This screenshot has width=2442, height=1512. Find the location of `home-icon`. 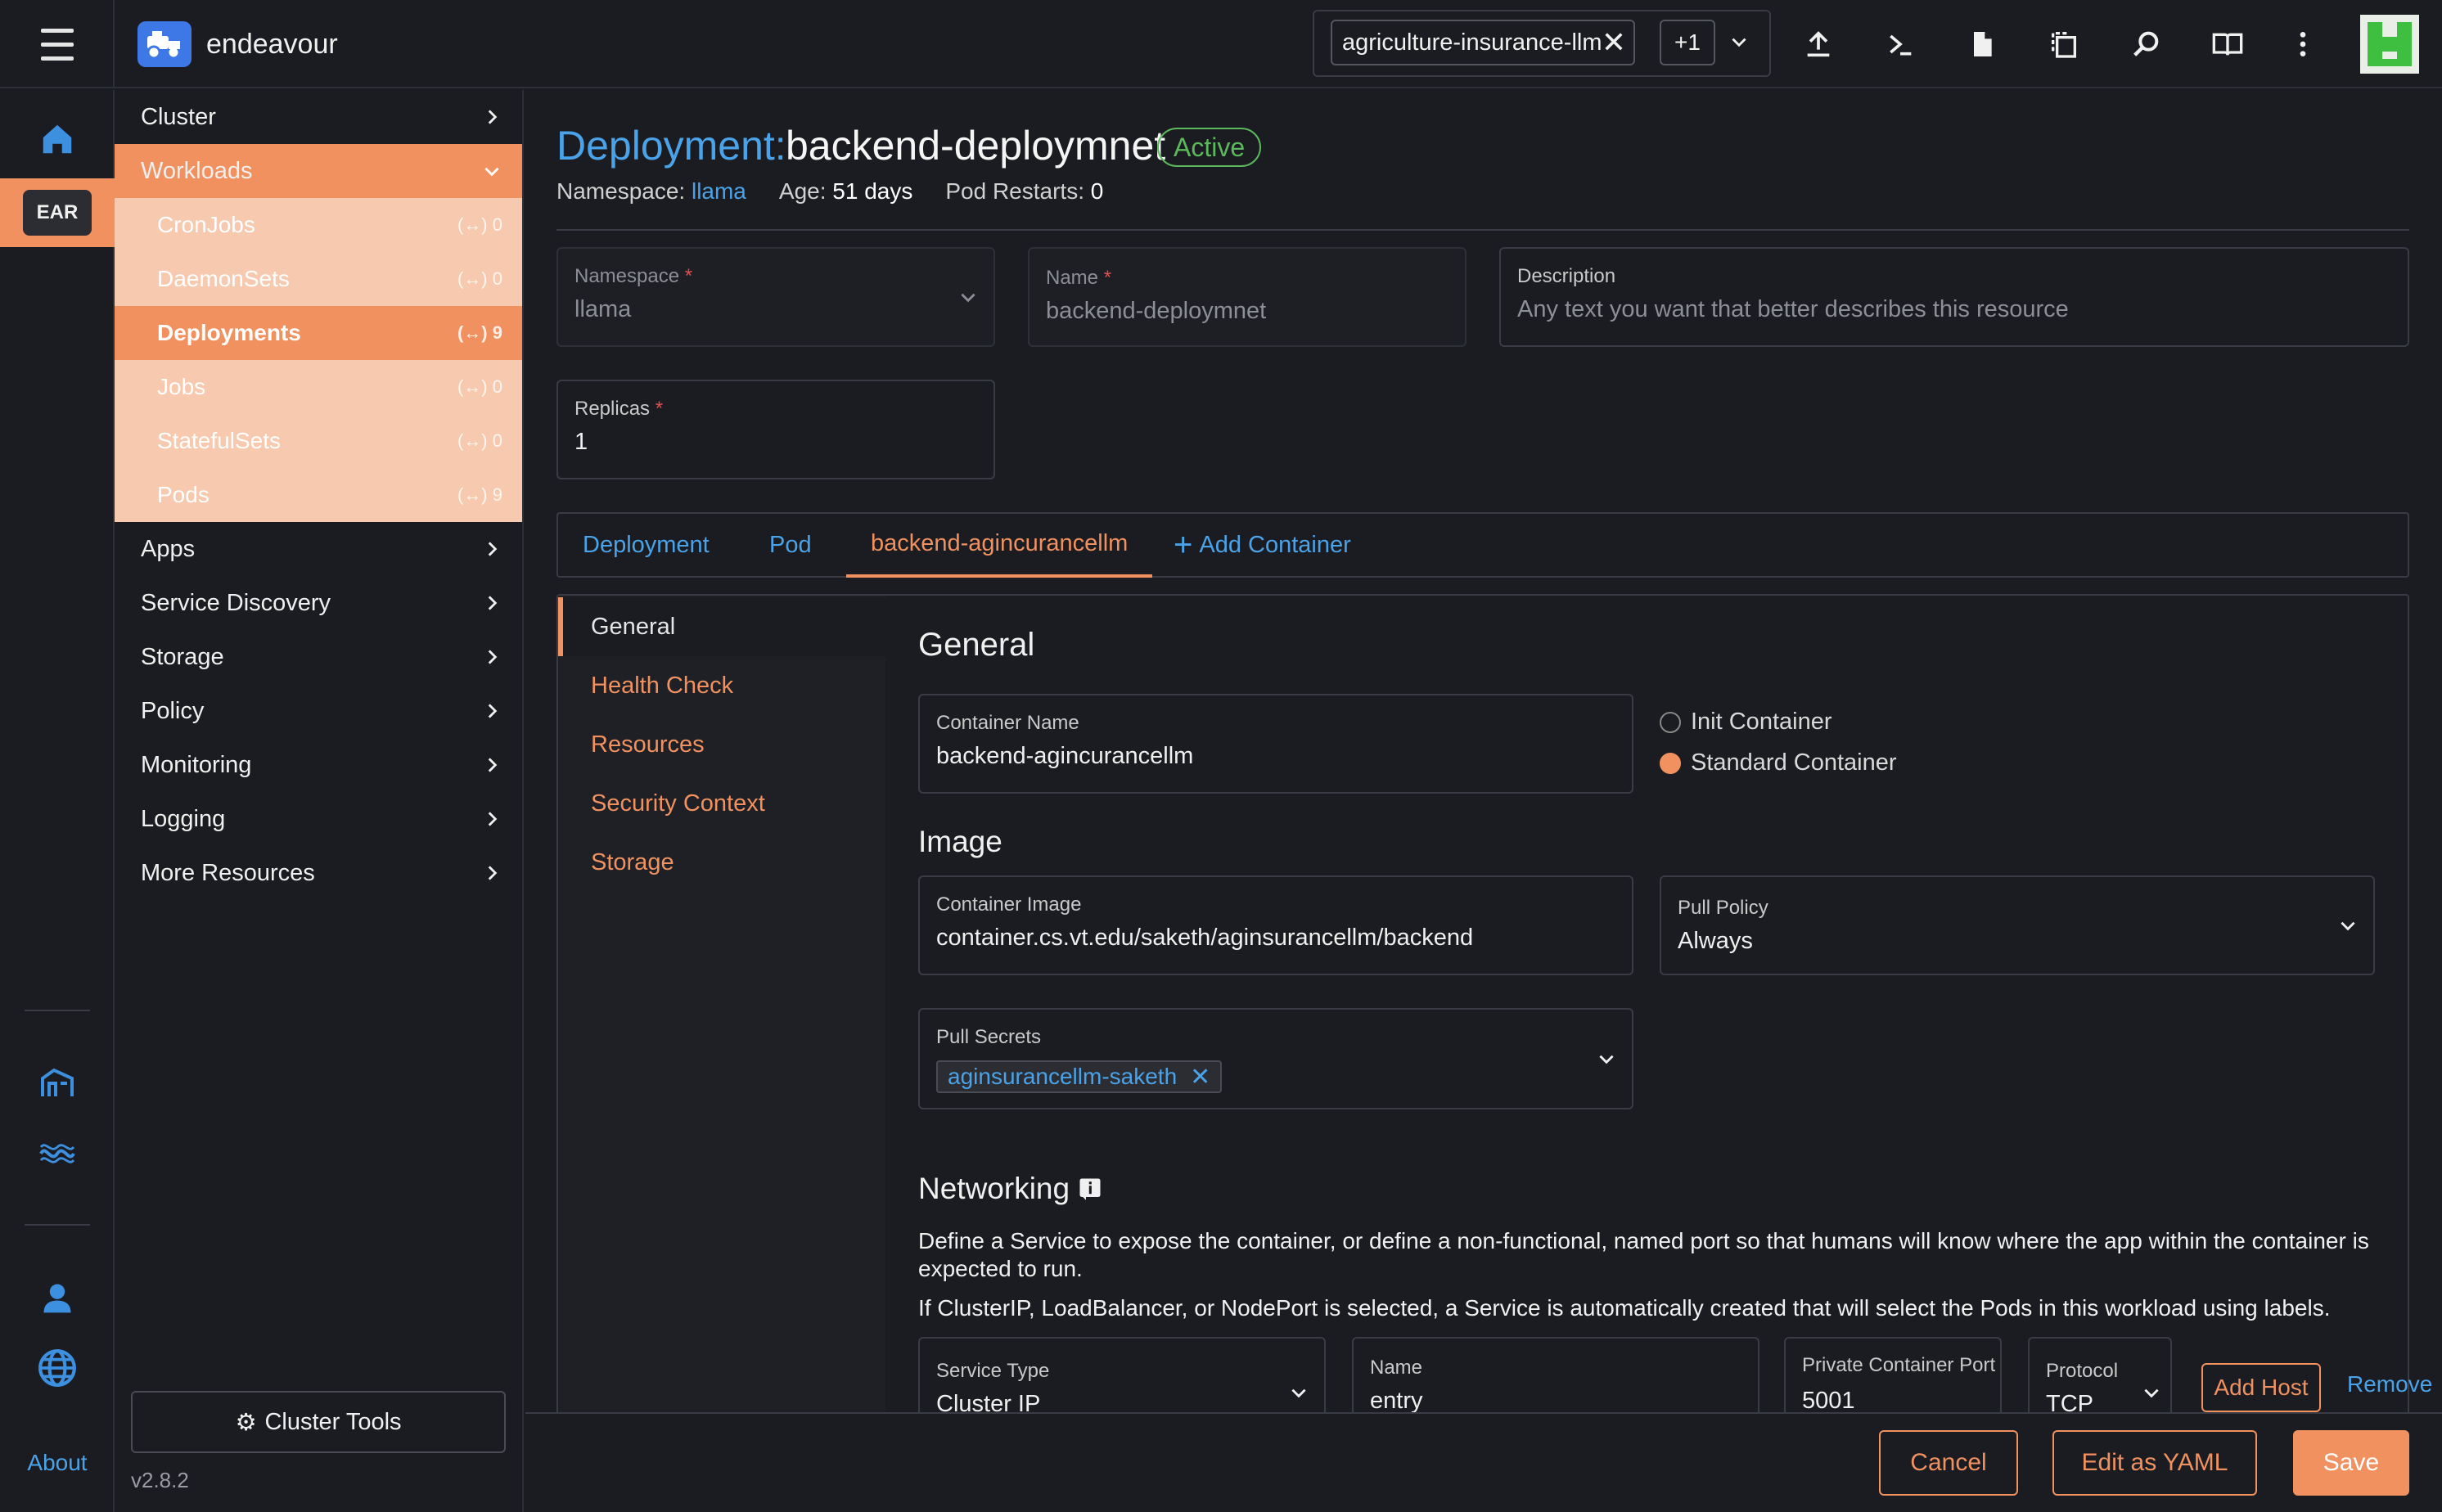

home-icon is located at coordinates (57, 139).